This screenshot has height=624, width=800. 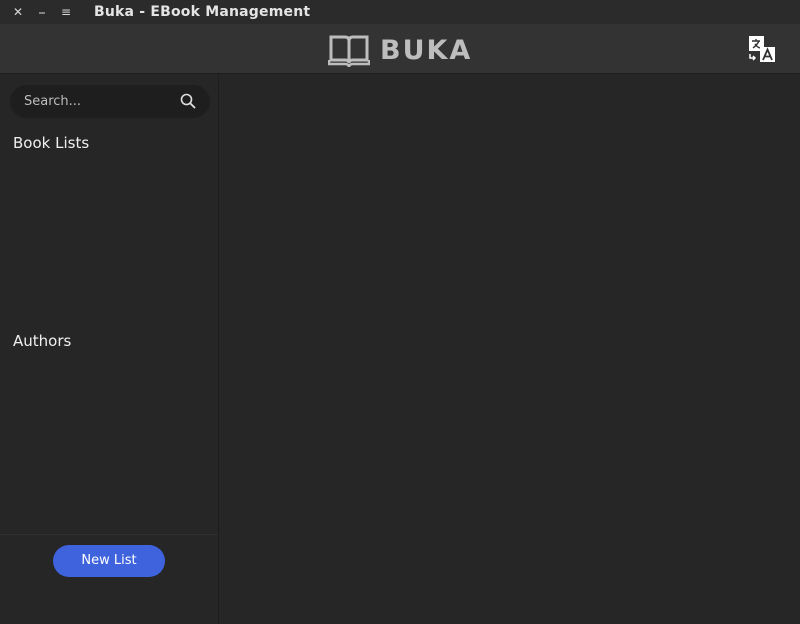 I want to click on translate-icon, so click(x=762, y=49).